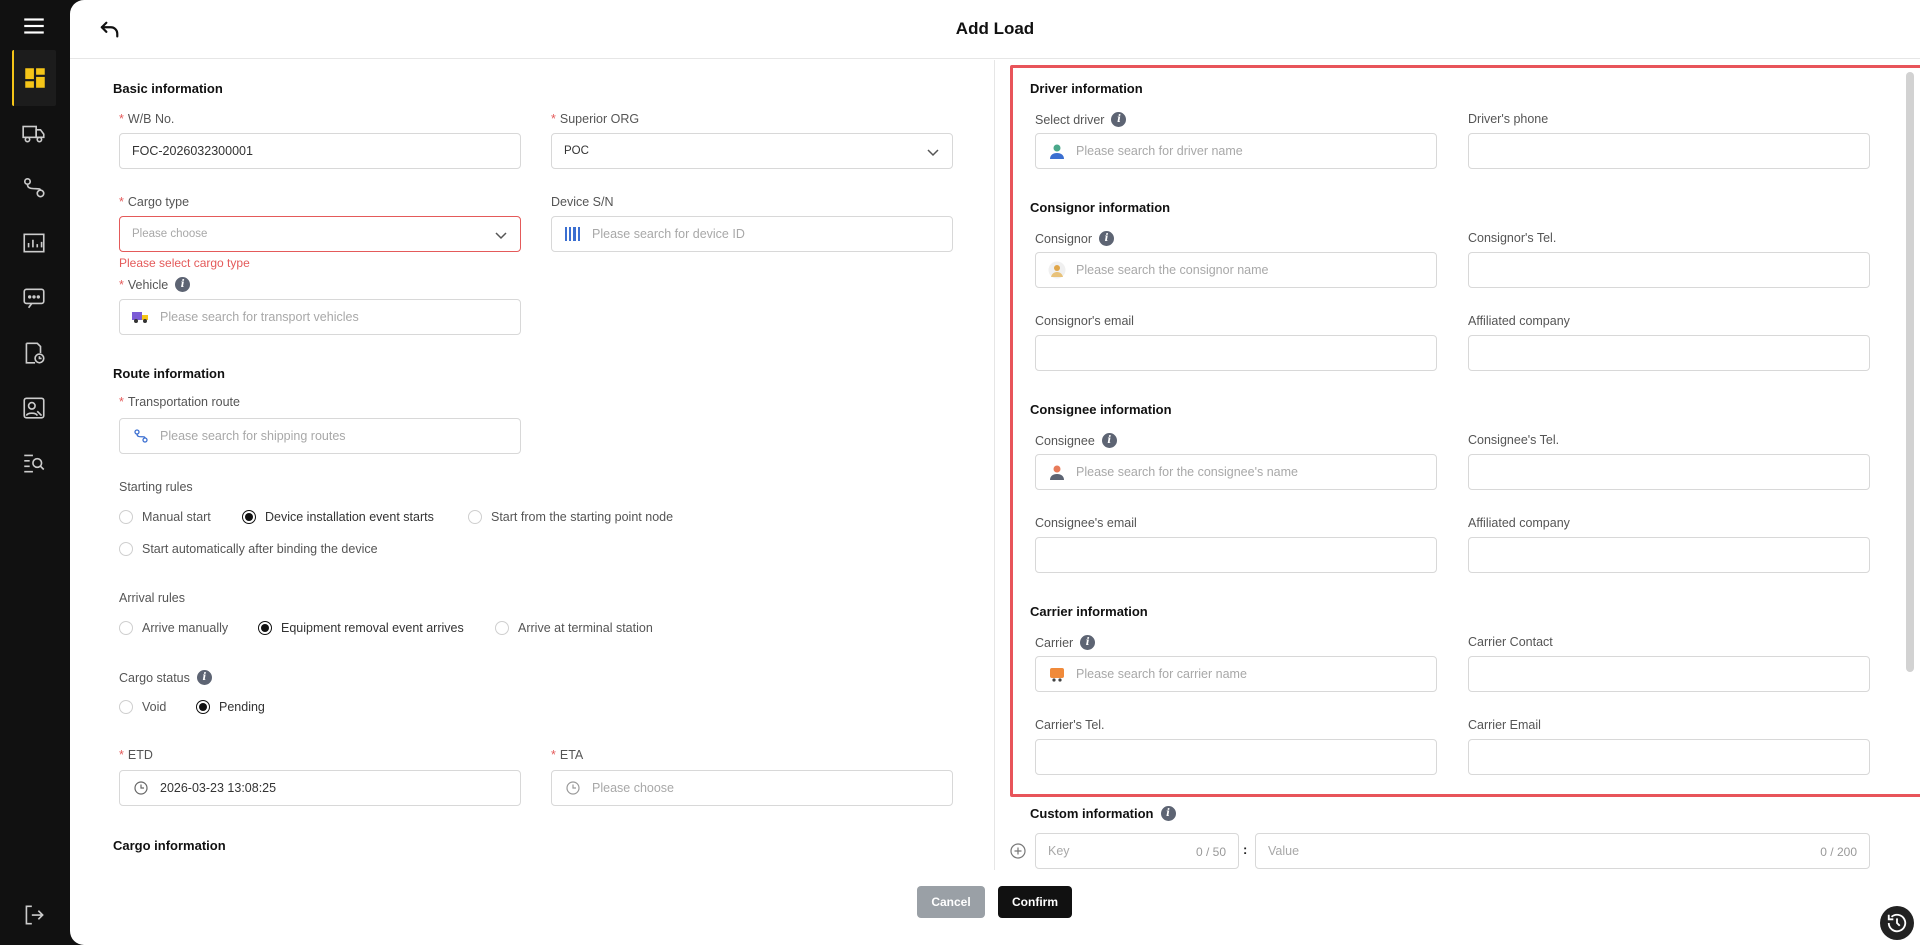 This screenshot has width=1920, height=945. I want to click on etd-label: * ETD, so click(136, 755).